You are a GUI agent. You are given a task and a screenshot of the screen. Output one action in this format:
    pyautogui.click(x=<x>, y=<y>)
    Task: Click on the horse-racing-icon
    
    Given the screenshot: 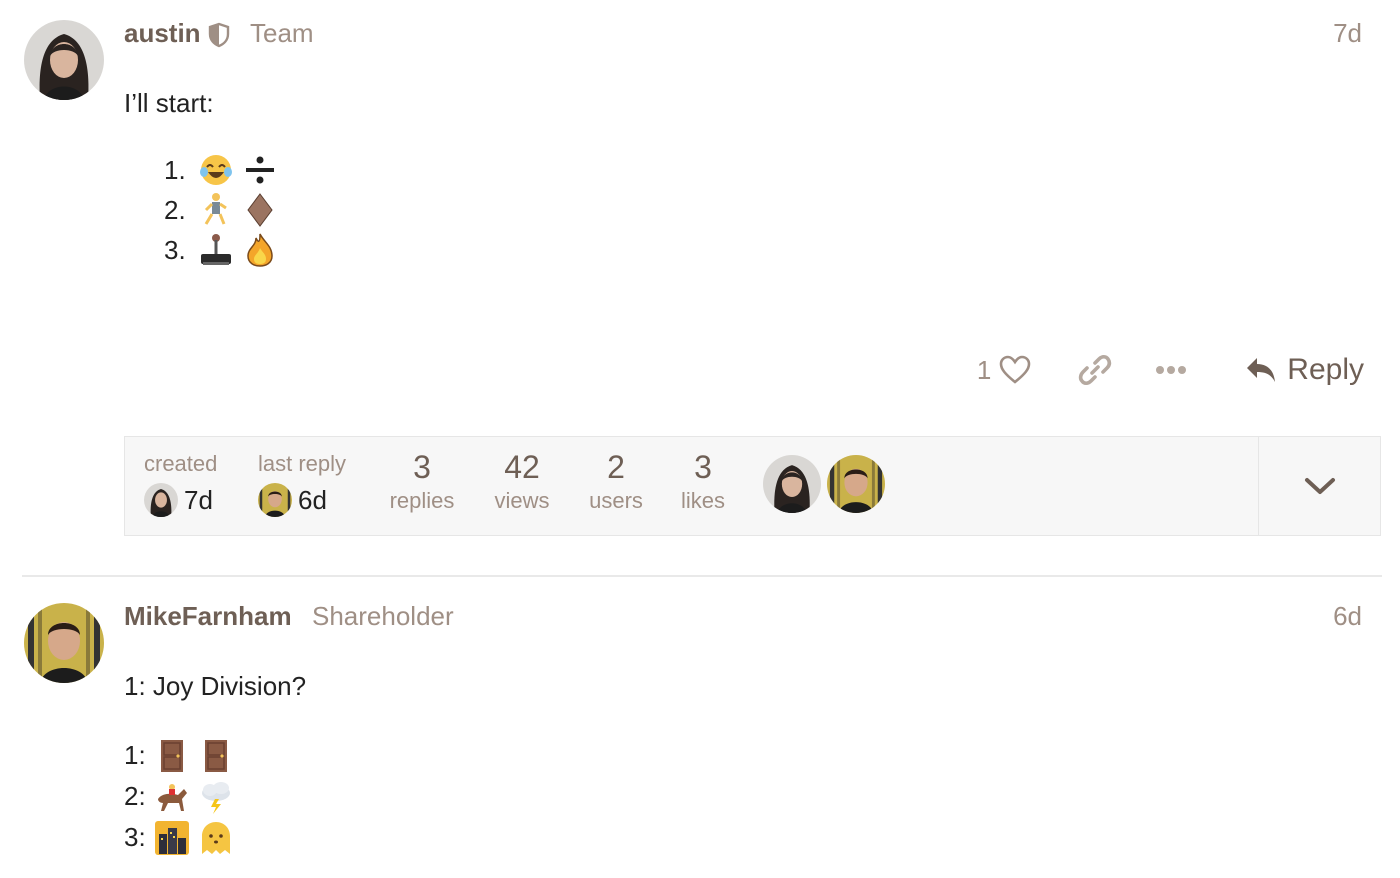 What is the action you would take?
    pyautogui.click(x=172, y=797)
    